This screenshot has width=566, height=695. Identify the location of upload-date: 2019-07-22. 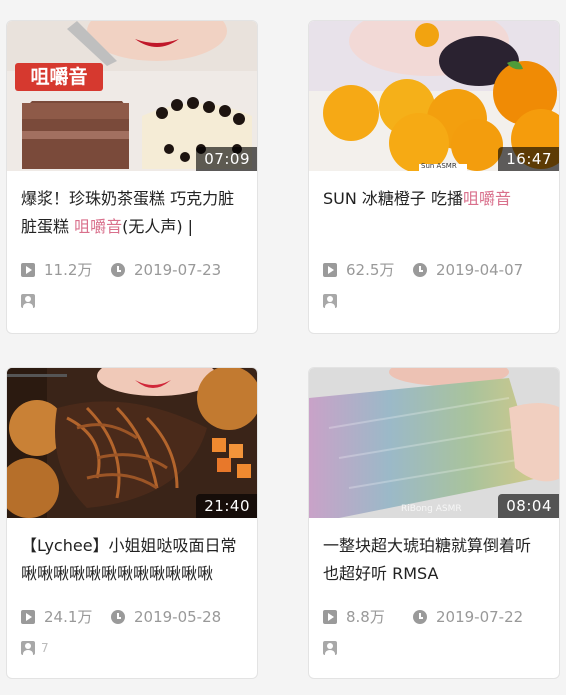
(468, 617).